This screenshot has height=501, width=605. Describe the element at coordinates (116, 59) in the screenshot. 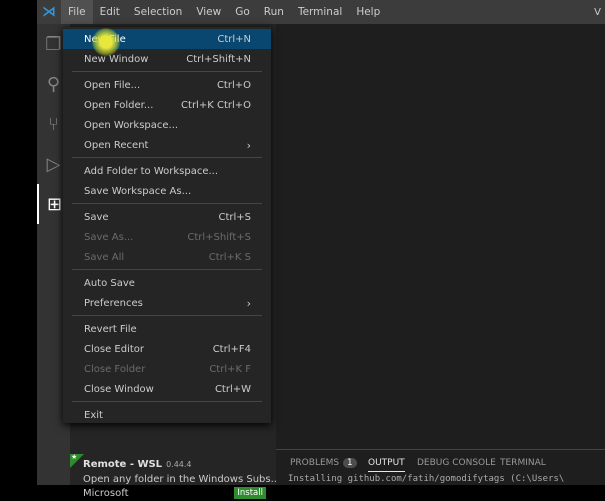

I see `menu-item-label: New Window` at that location.